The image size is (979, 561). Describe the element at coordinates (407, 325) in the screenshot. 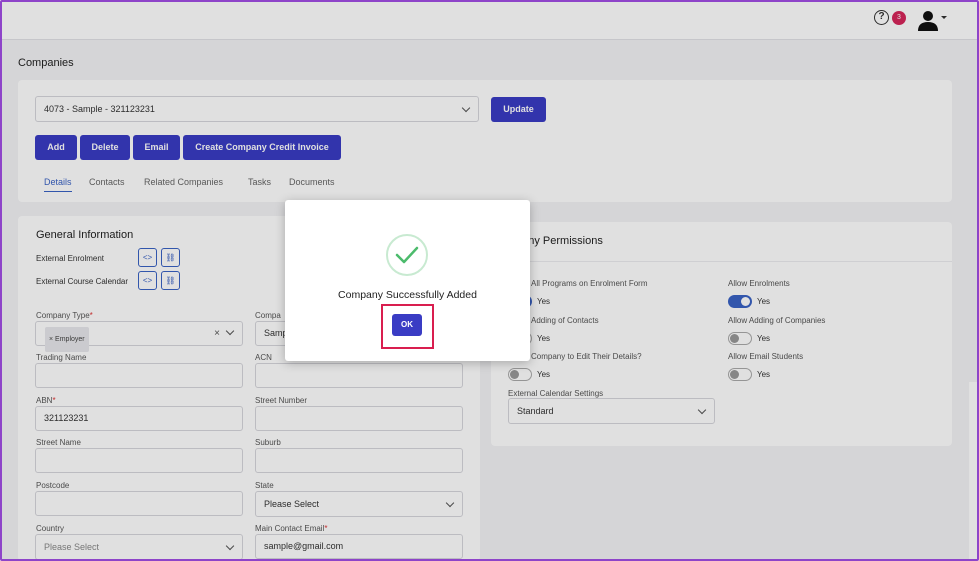

I see `ok-button: OK` at that location.